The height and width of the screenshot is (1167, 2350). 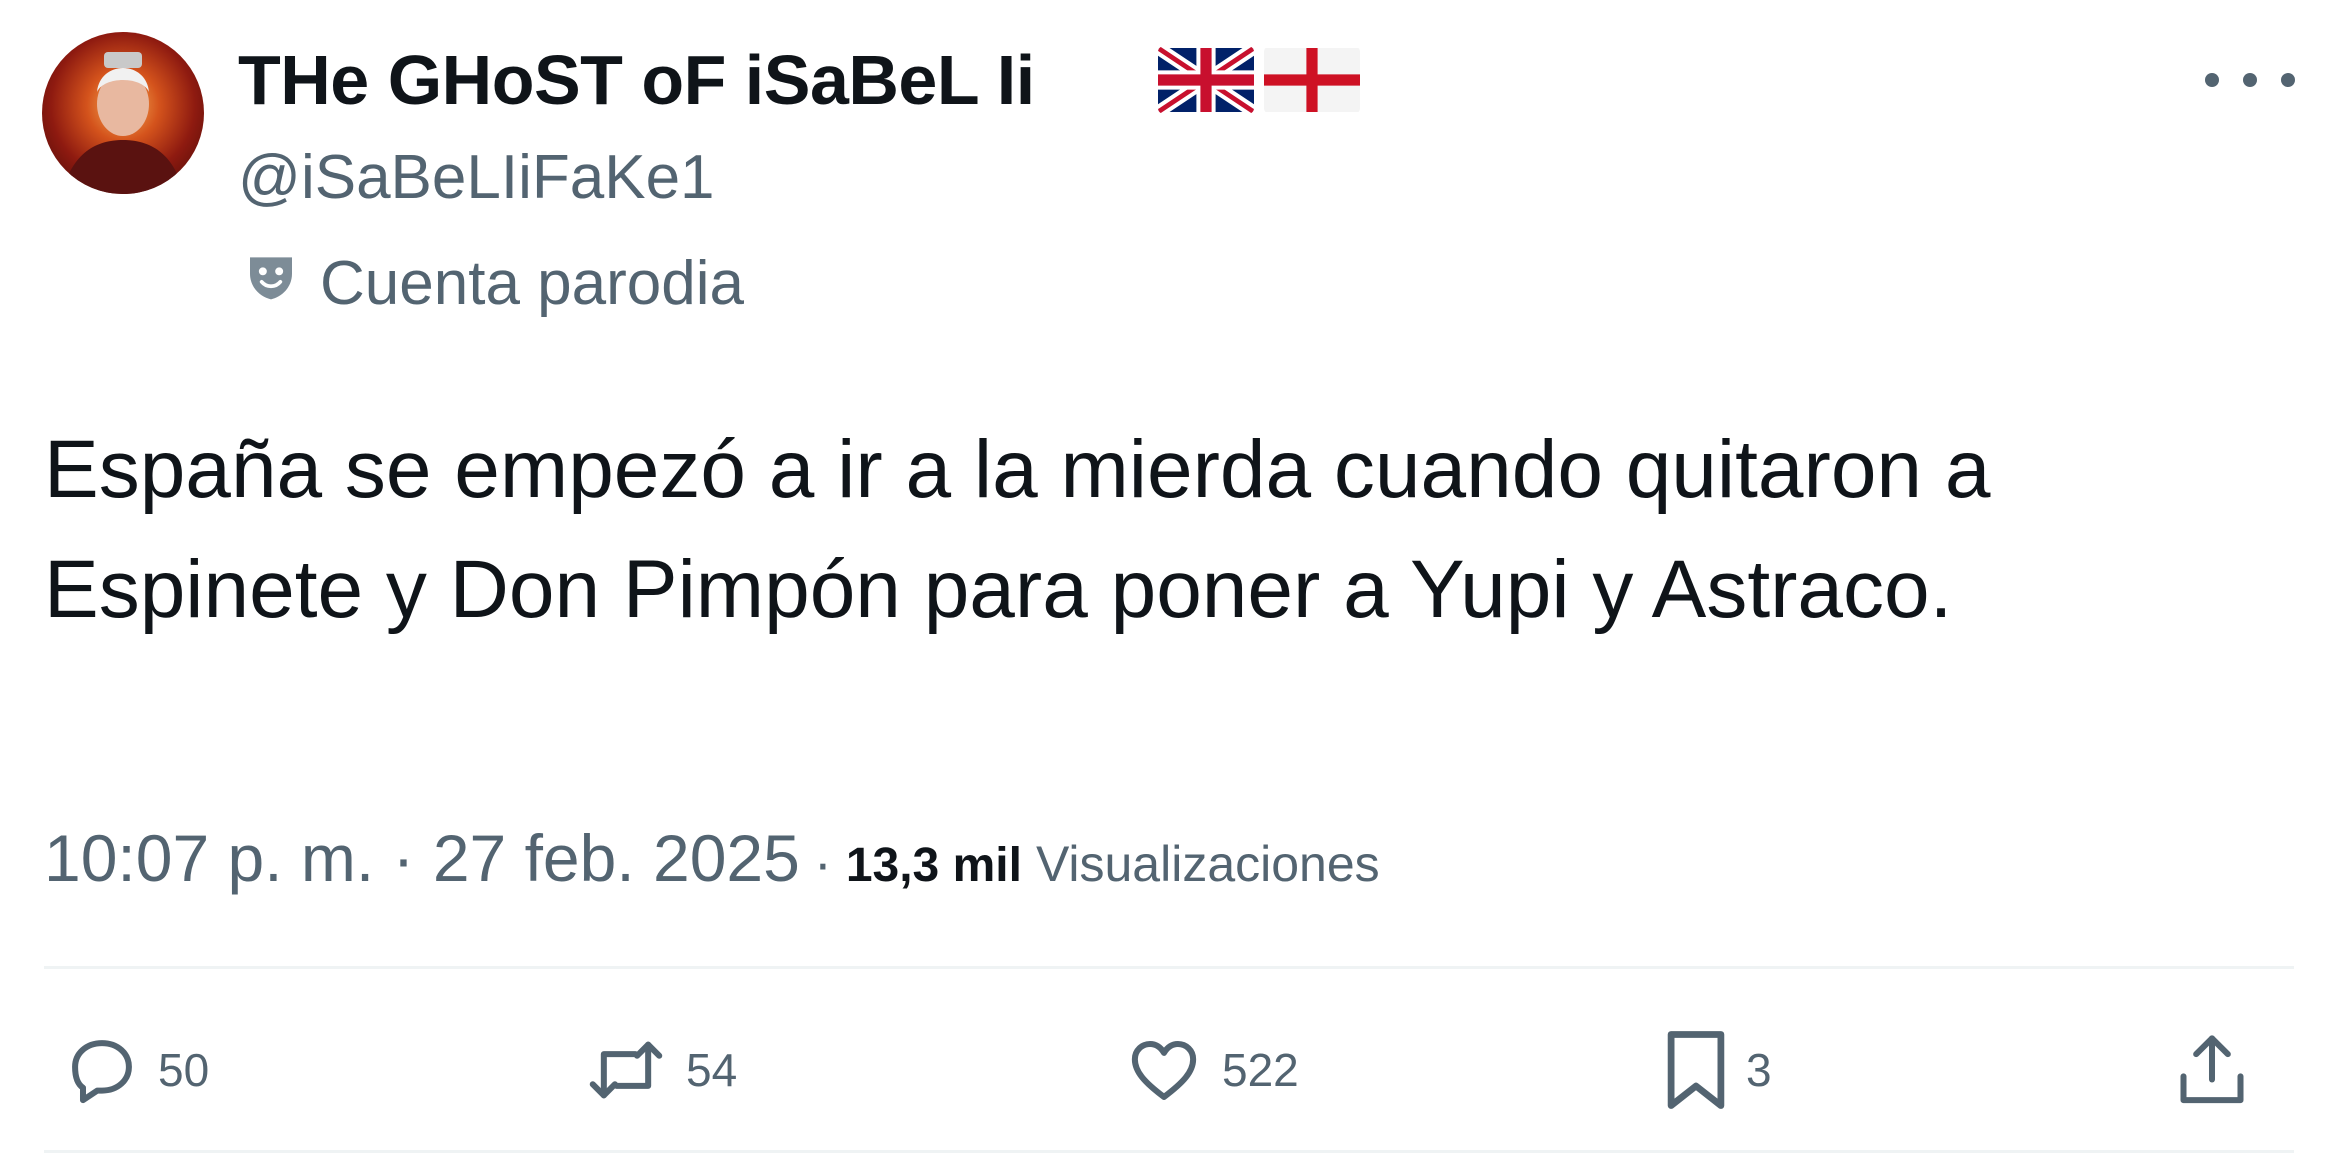 I want to click on share-button, so click(x=2212, y=1070).